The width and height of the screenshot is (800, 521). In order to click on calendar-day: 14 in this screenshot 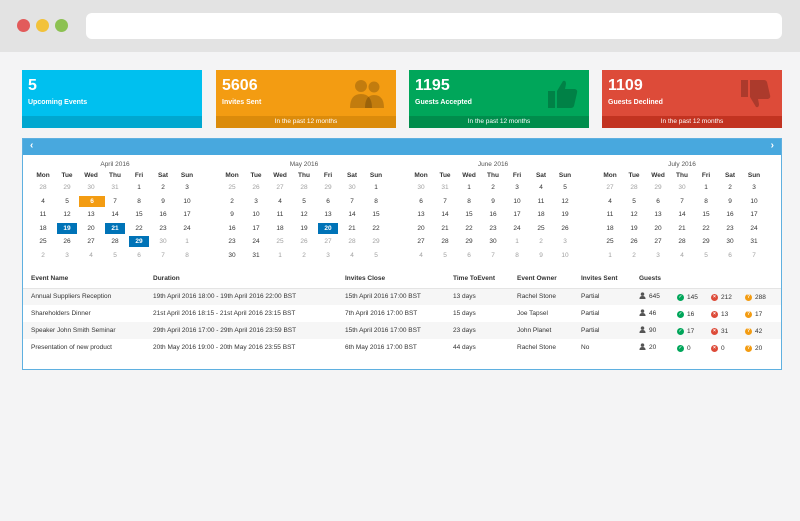, I will do `click(445, 215)`.